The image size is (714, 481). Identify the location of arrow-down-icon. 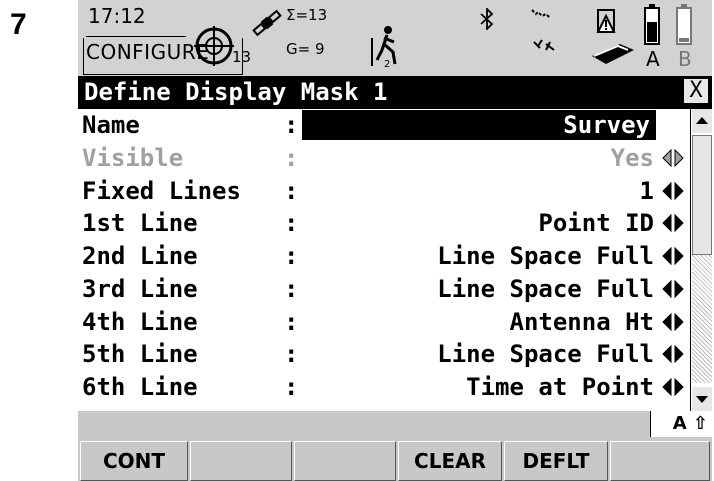
(702, 399).